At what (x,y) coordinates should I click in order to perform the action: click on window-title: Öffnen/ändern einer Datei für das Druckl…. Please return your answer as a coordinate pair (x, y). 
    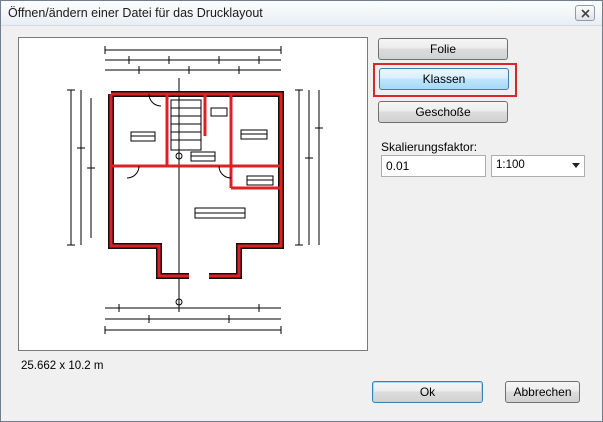
    Looking at the image, I should click on (135, 13).